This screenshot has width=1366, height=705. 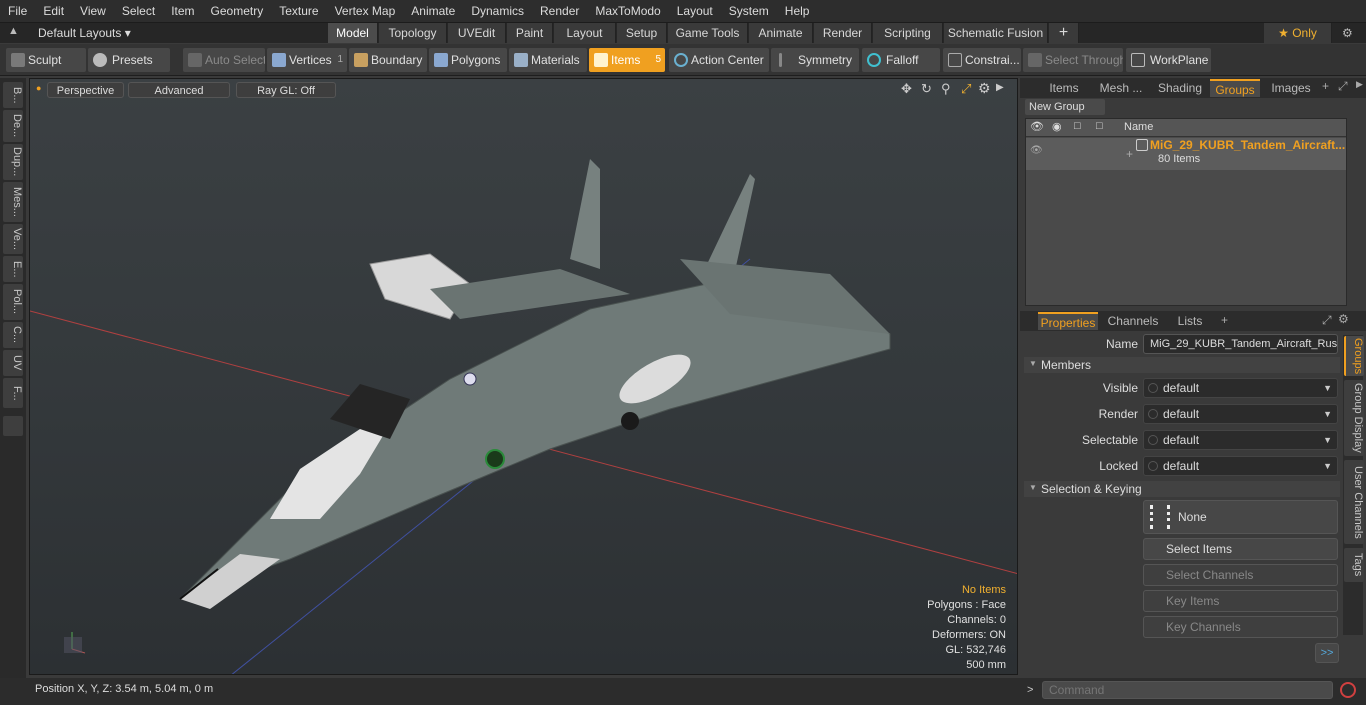 I want to click on collapse-icon: ▲, so click(x=13, y=31).